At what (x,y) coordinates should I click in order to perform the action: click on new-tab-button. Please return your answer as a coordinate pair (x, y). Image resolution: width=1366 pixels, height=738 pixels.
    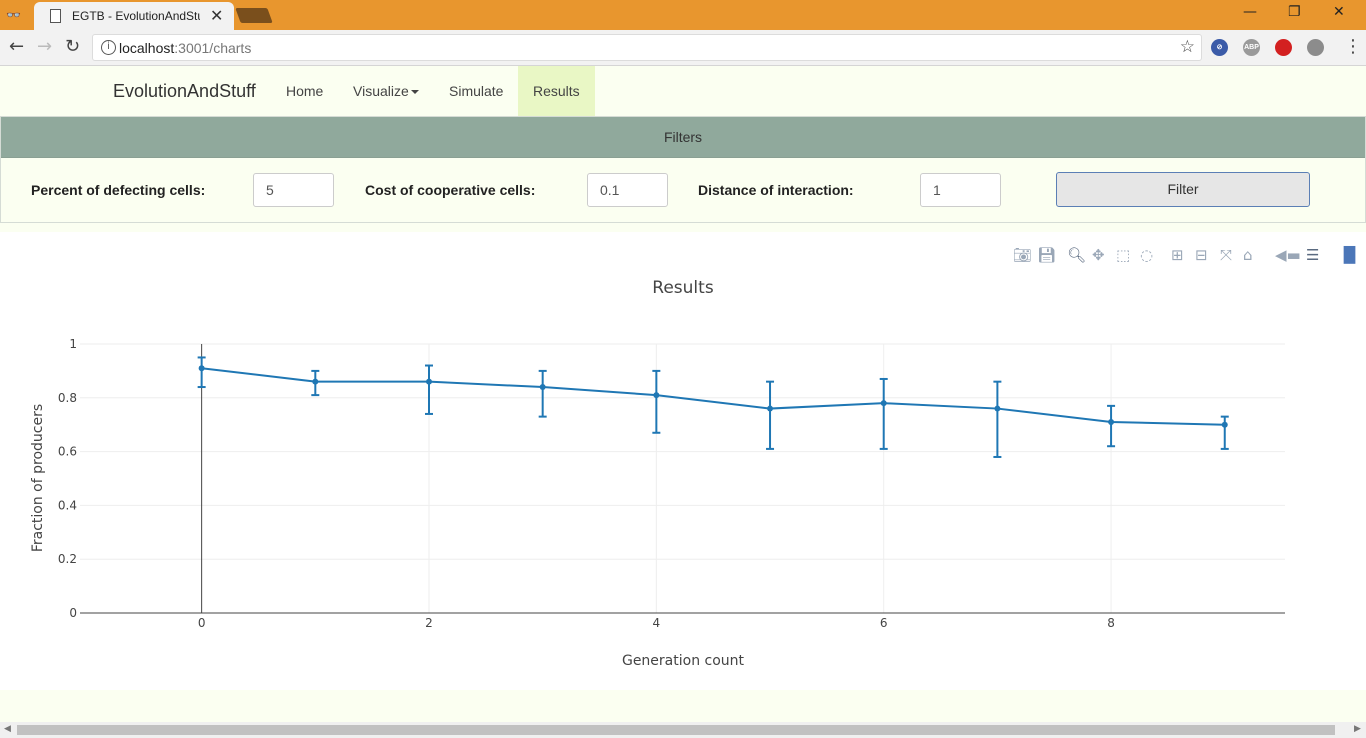
    Looking at the image, I should click on (254, 15).